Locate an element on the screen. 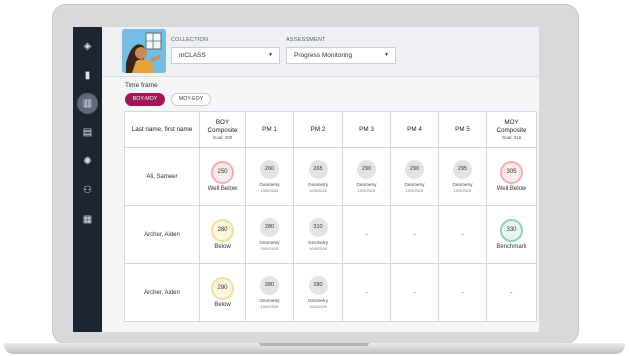 This screenshot has height=356, width=629. timeframe-moy-eoy-toggle: MOY-EOY is located at coordinates (191, 99).